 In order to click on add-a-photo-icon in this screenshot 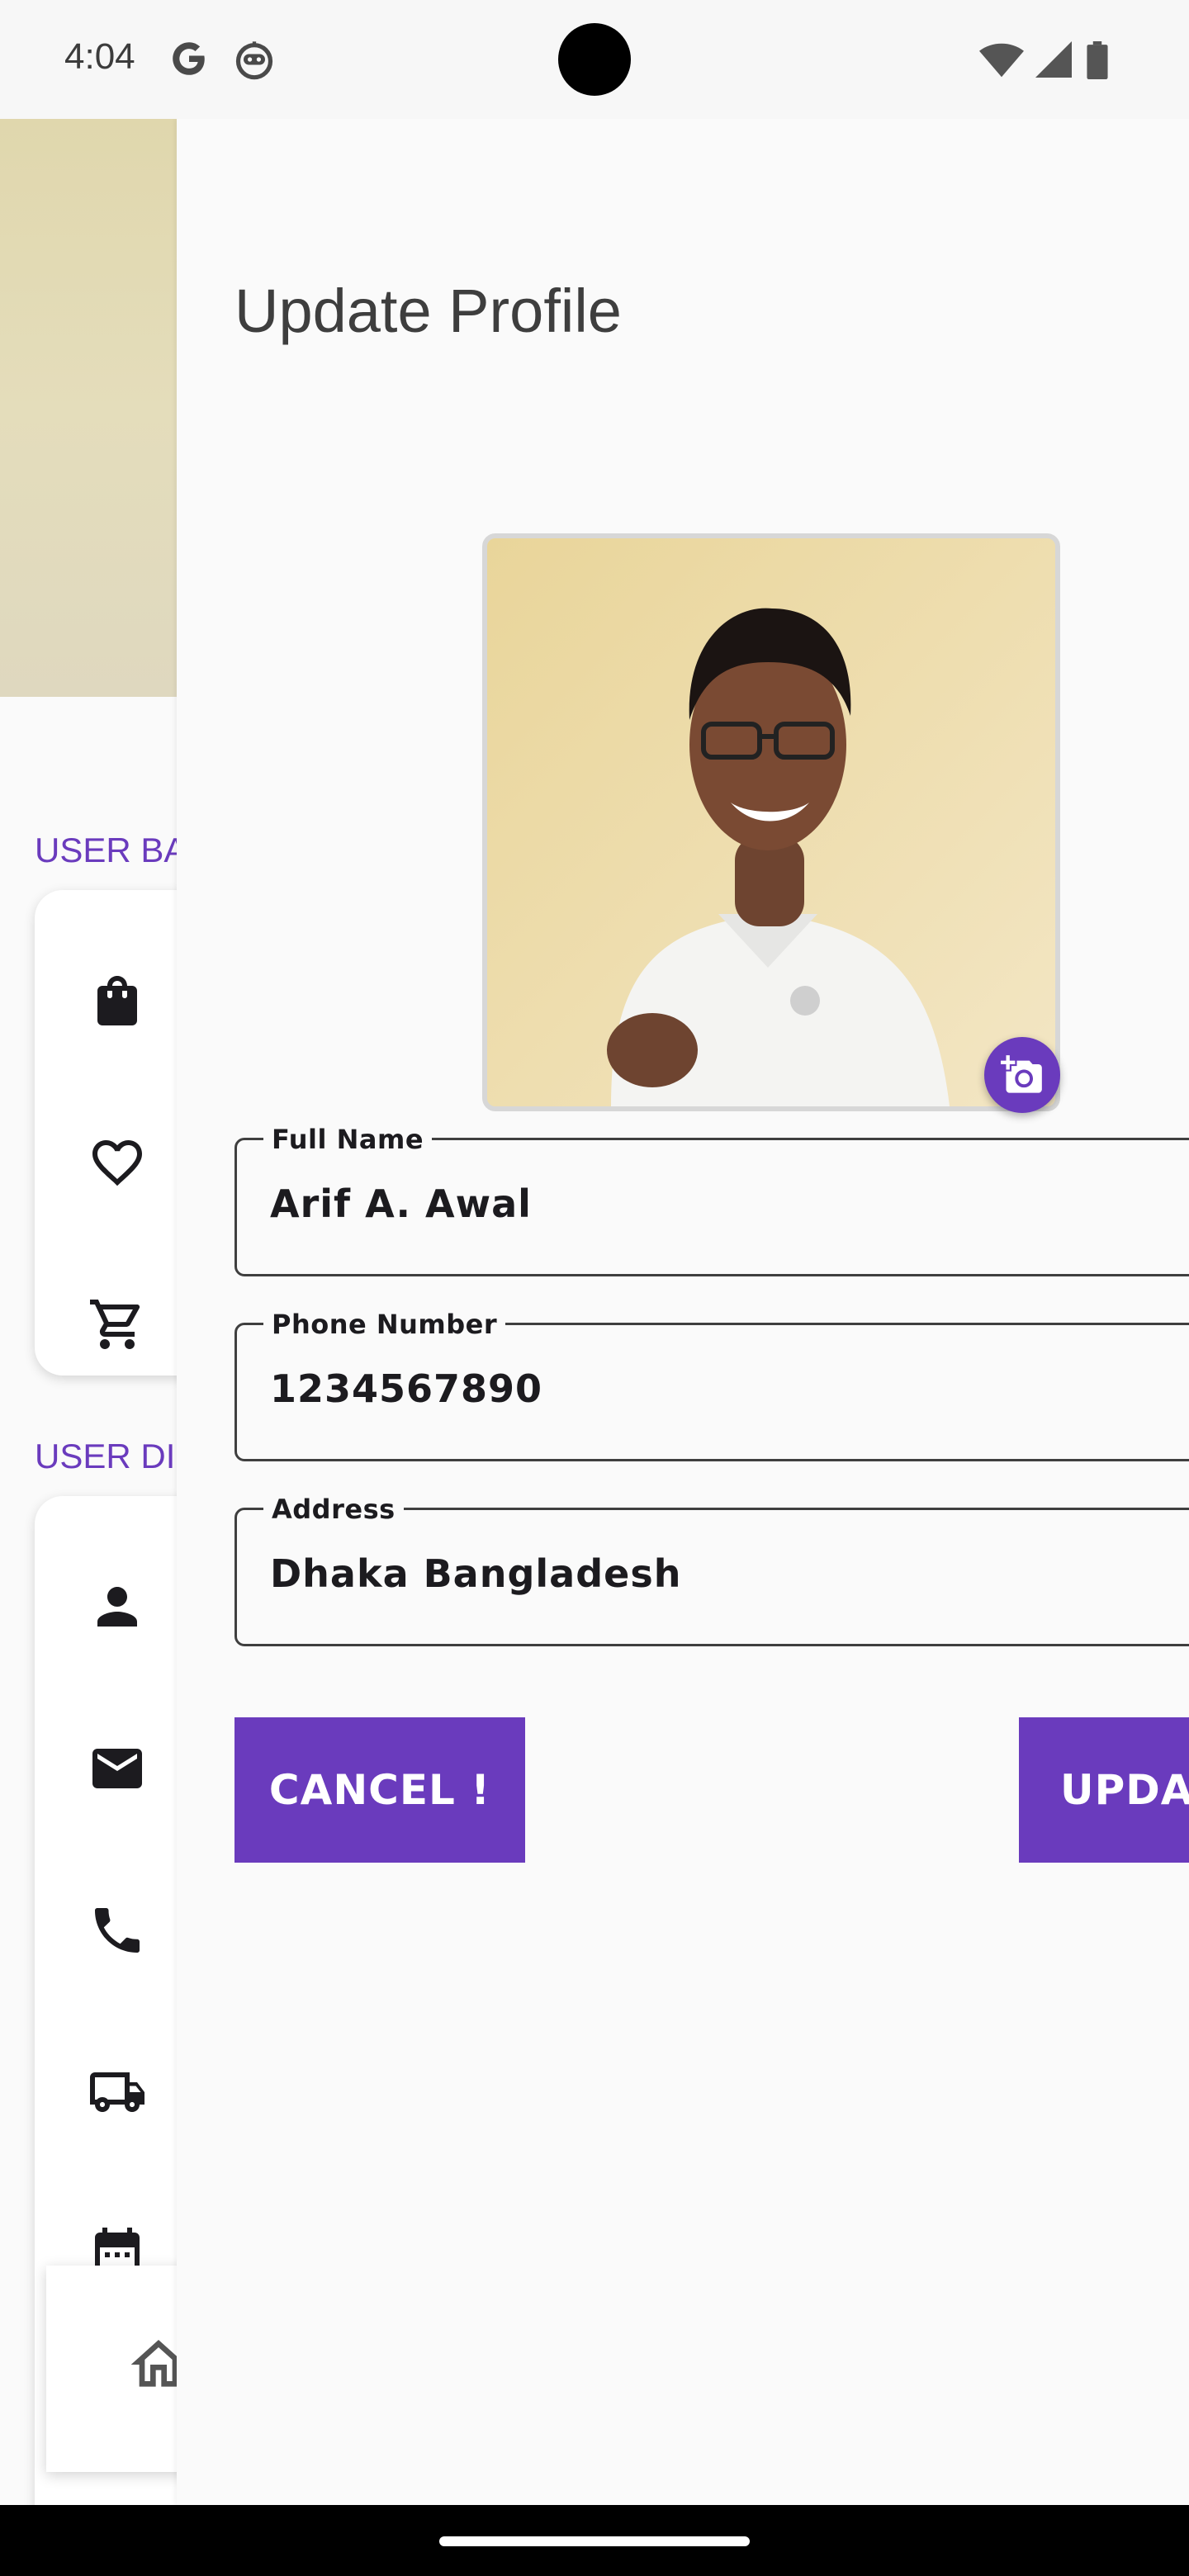, I will do `click(1021, 1074)`.